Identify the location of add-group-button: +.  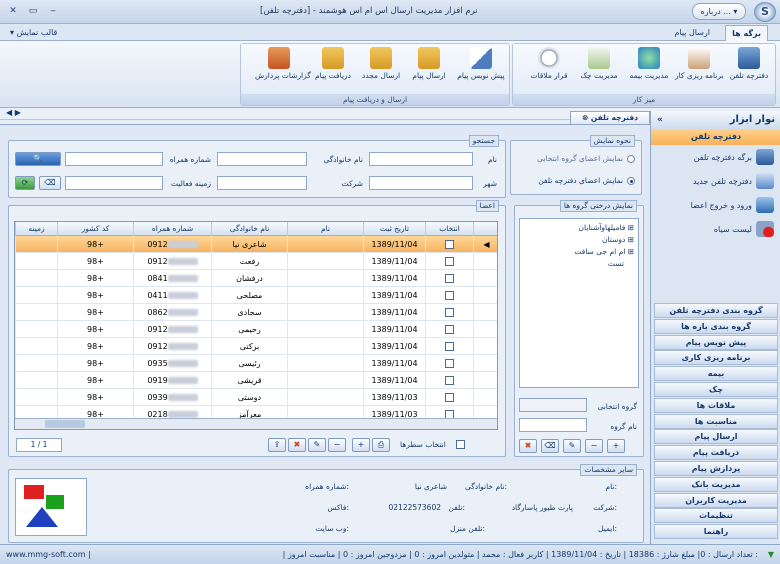
(616, 446).